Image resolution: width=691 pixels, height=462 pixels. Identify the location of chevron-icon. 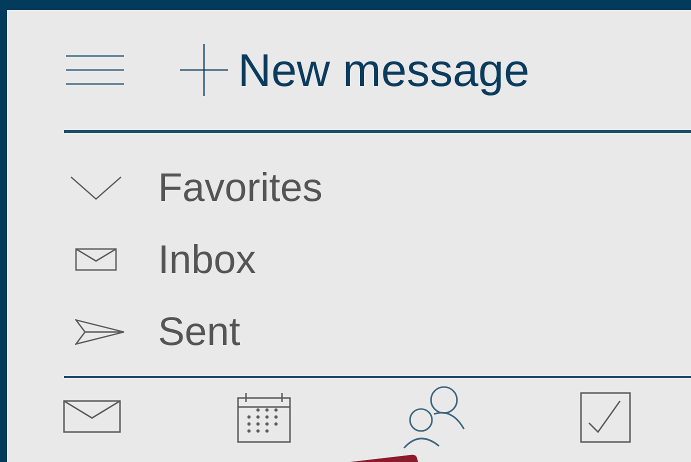
(96, 187).